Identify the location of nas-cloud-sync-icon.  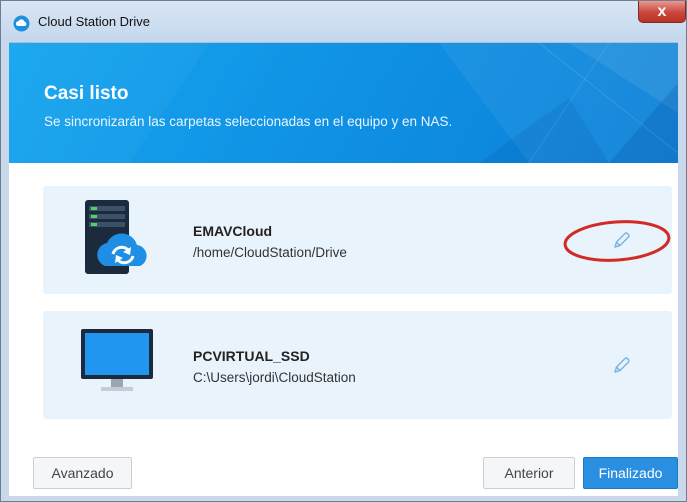
(116, 237).